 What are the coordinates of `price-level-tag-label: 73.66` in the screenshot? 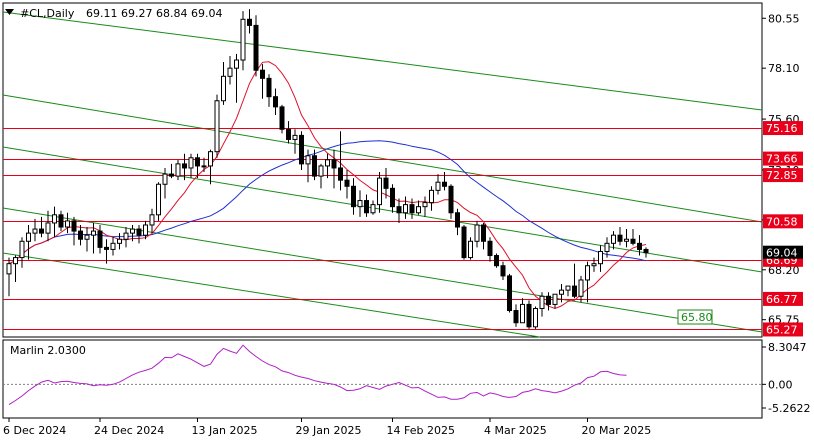 It's located at (782, 159).